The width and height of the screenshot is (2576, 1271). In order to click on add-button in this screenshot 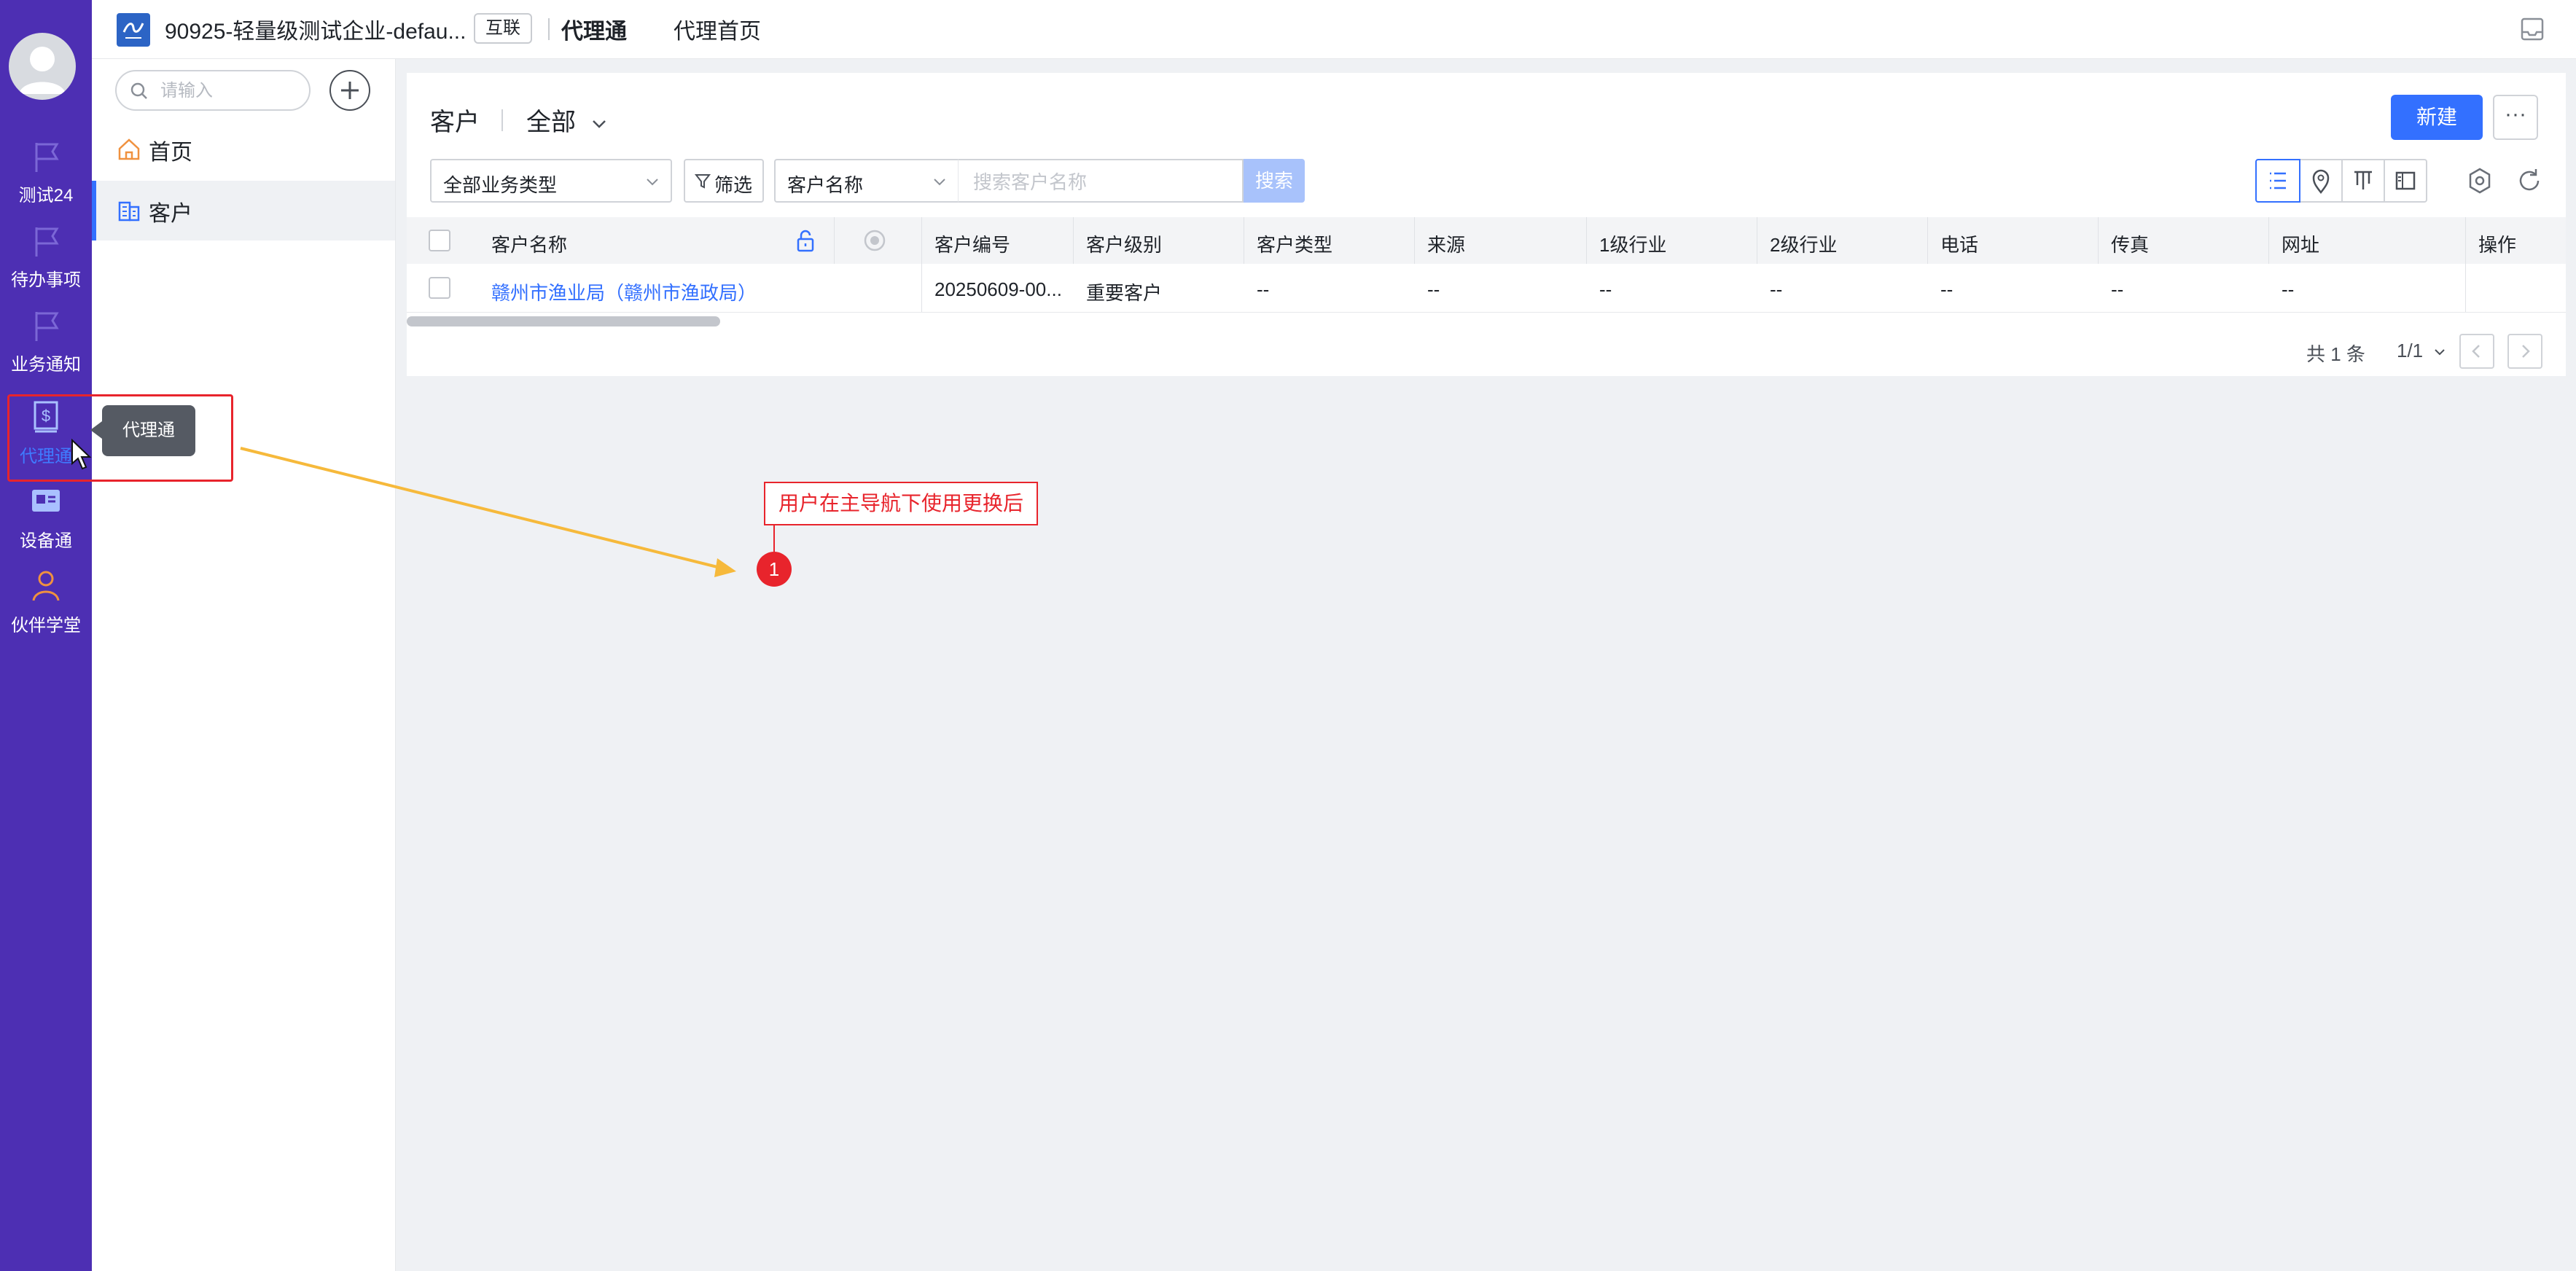, I will do `click(349, 90)`.